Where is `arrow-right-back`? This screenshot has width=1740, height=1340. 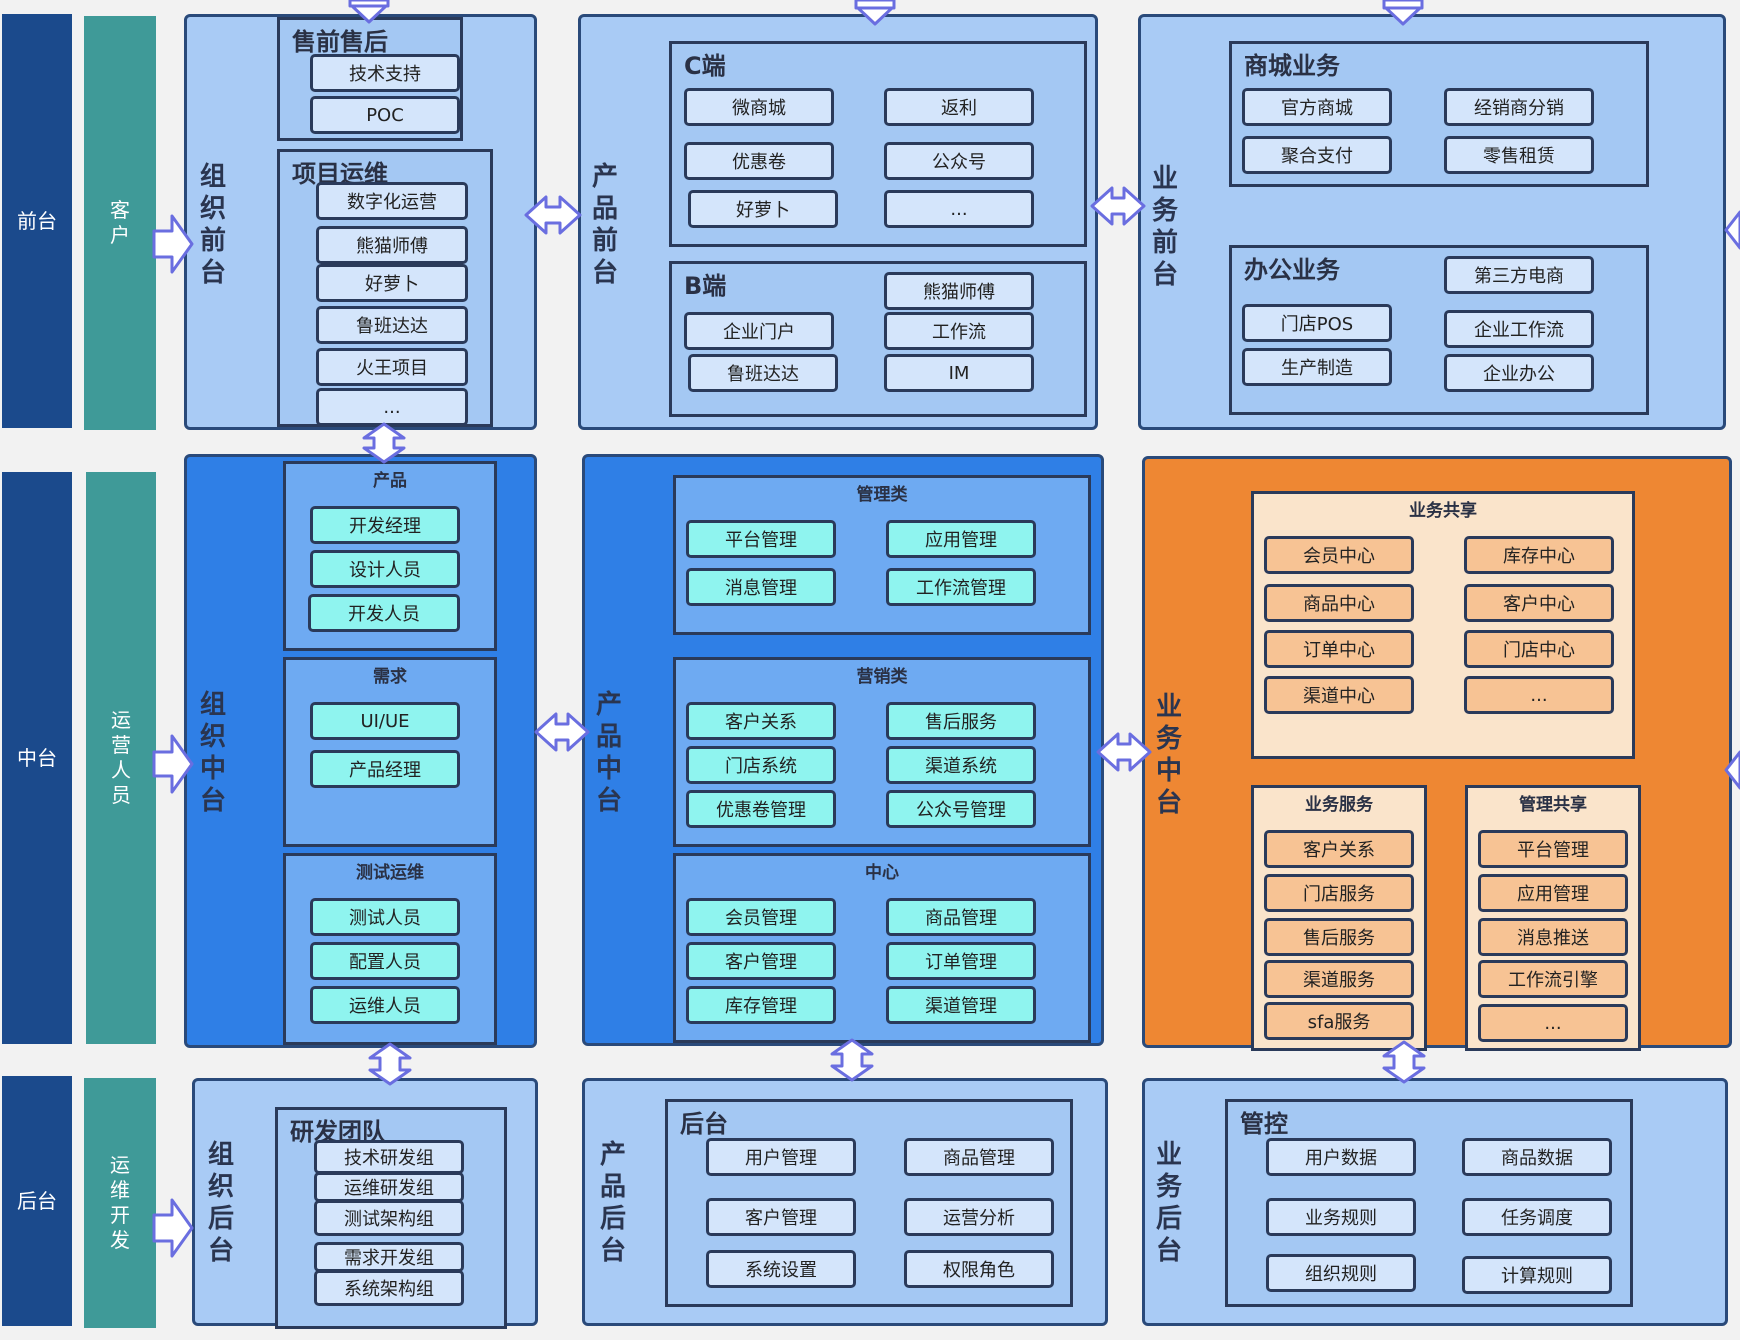
arrow-right-back is located at coordinates (173, 1228).